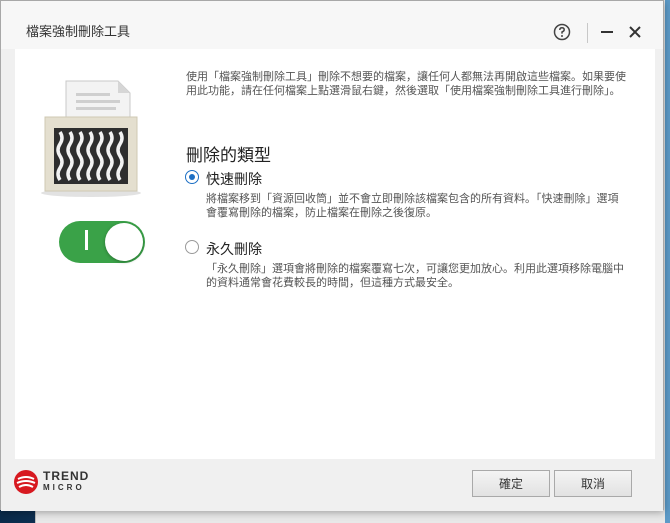 This screenshot has height=523, width=670. What do you see at coordinates (332, 485) in the screenshot?
I see `dialog-footer: TREND MICRO 確定 取消` at bounding box center [332, 485].